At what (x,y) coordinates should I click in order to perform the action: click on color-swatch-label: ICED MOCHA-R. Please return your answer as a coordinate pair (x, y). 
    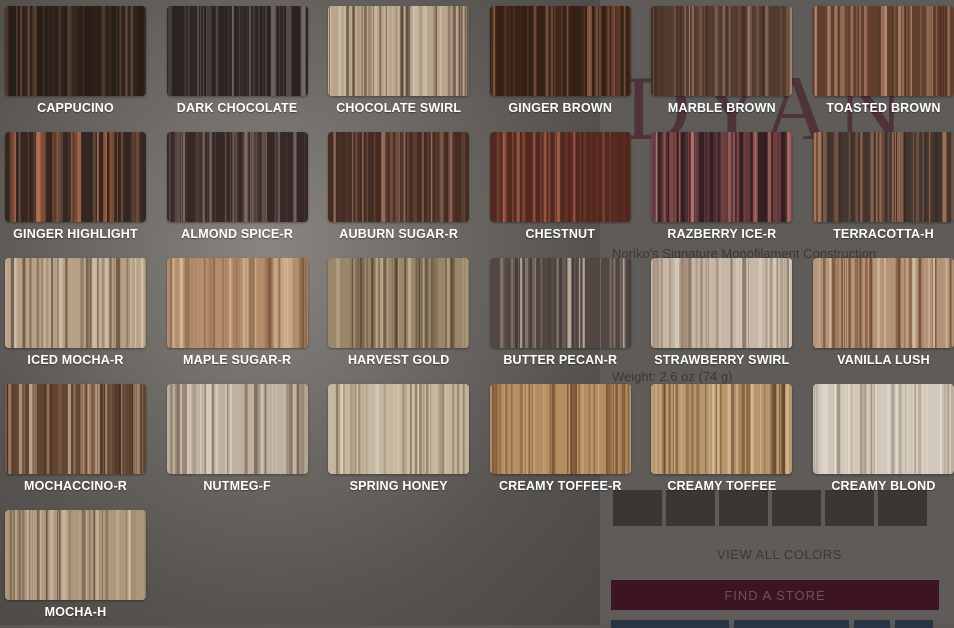
    Looking at the image, I should click on (75, 361).